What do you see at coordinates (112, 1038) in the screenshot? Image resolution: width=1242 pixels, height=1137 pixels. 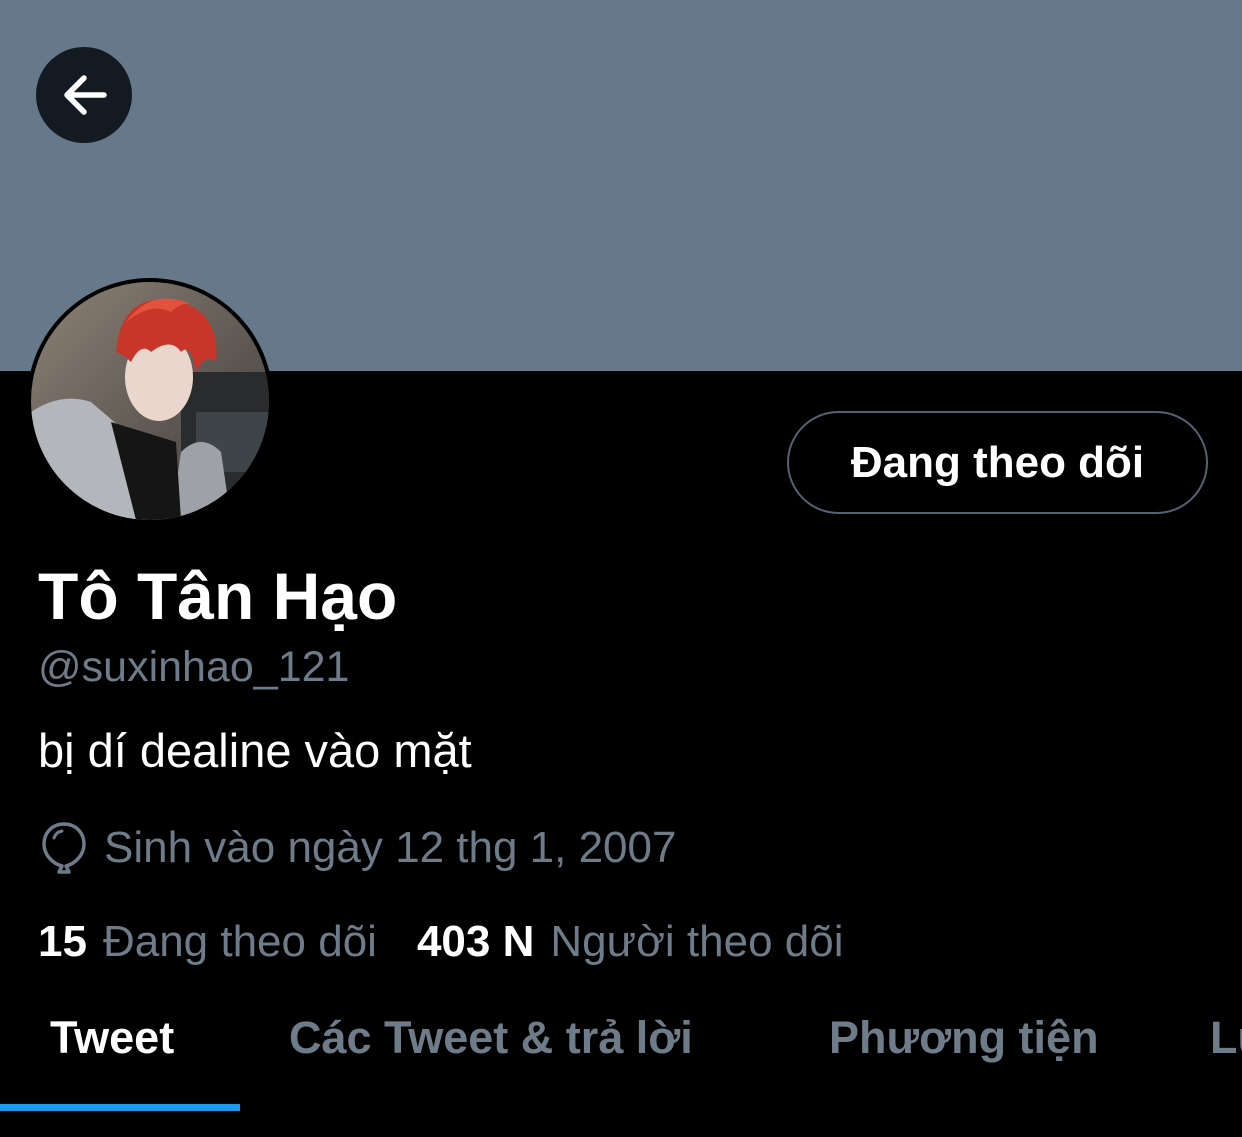 I see `tab-tweets: Tweet` at bounding box center [112, 1038].